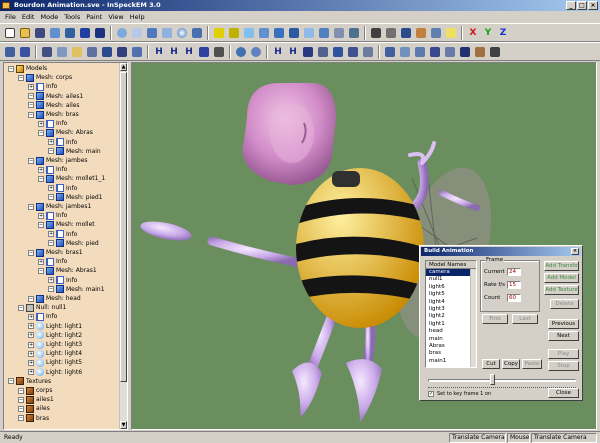 The height and width of the screenshot is (443, 600). What do you see at coordinates (55, 344) in the screenshot?
I see `tree-item: + Light: light3` at bounding box center [55, 344].